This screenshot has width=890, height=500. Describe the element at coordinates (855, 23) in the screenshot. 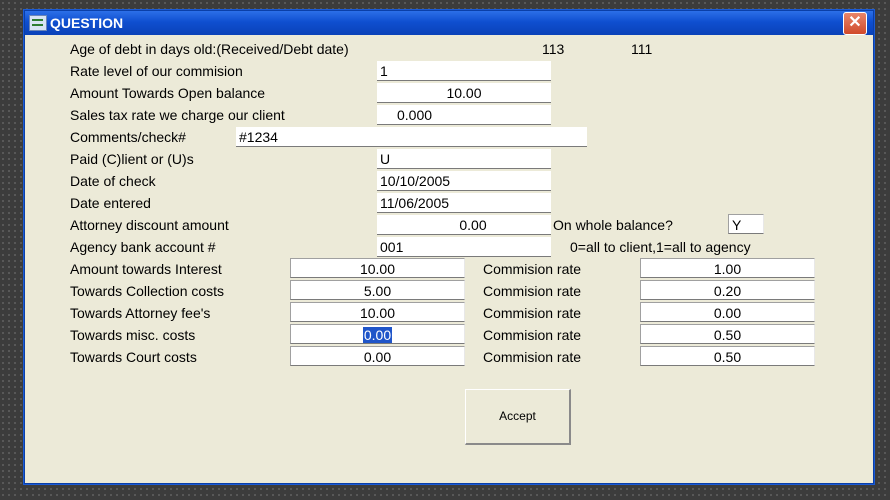

I see `close-icon: ✕` at that location.